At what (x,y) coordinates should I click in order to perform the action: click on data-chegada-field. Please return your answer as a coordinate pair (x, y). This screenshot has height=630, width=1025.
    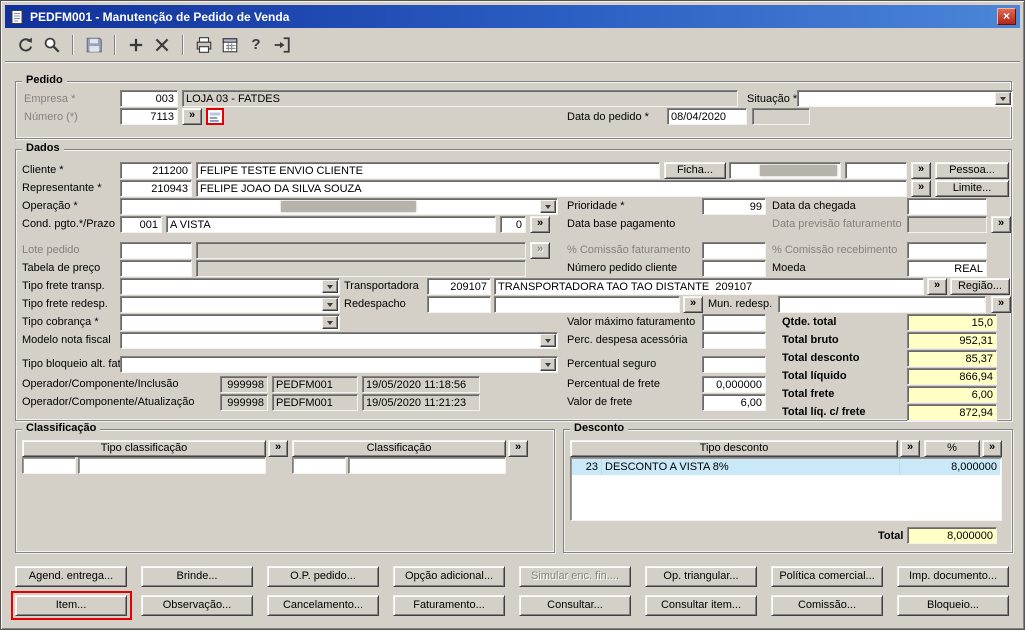
    Looking at the image, I should click on (947, 206).